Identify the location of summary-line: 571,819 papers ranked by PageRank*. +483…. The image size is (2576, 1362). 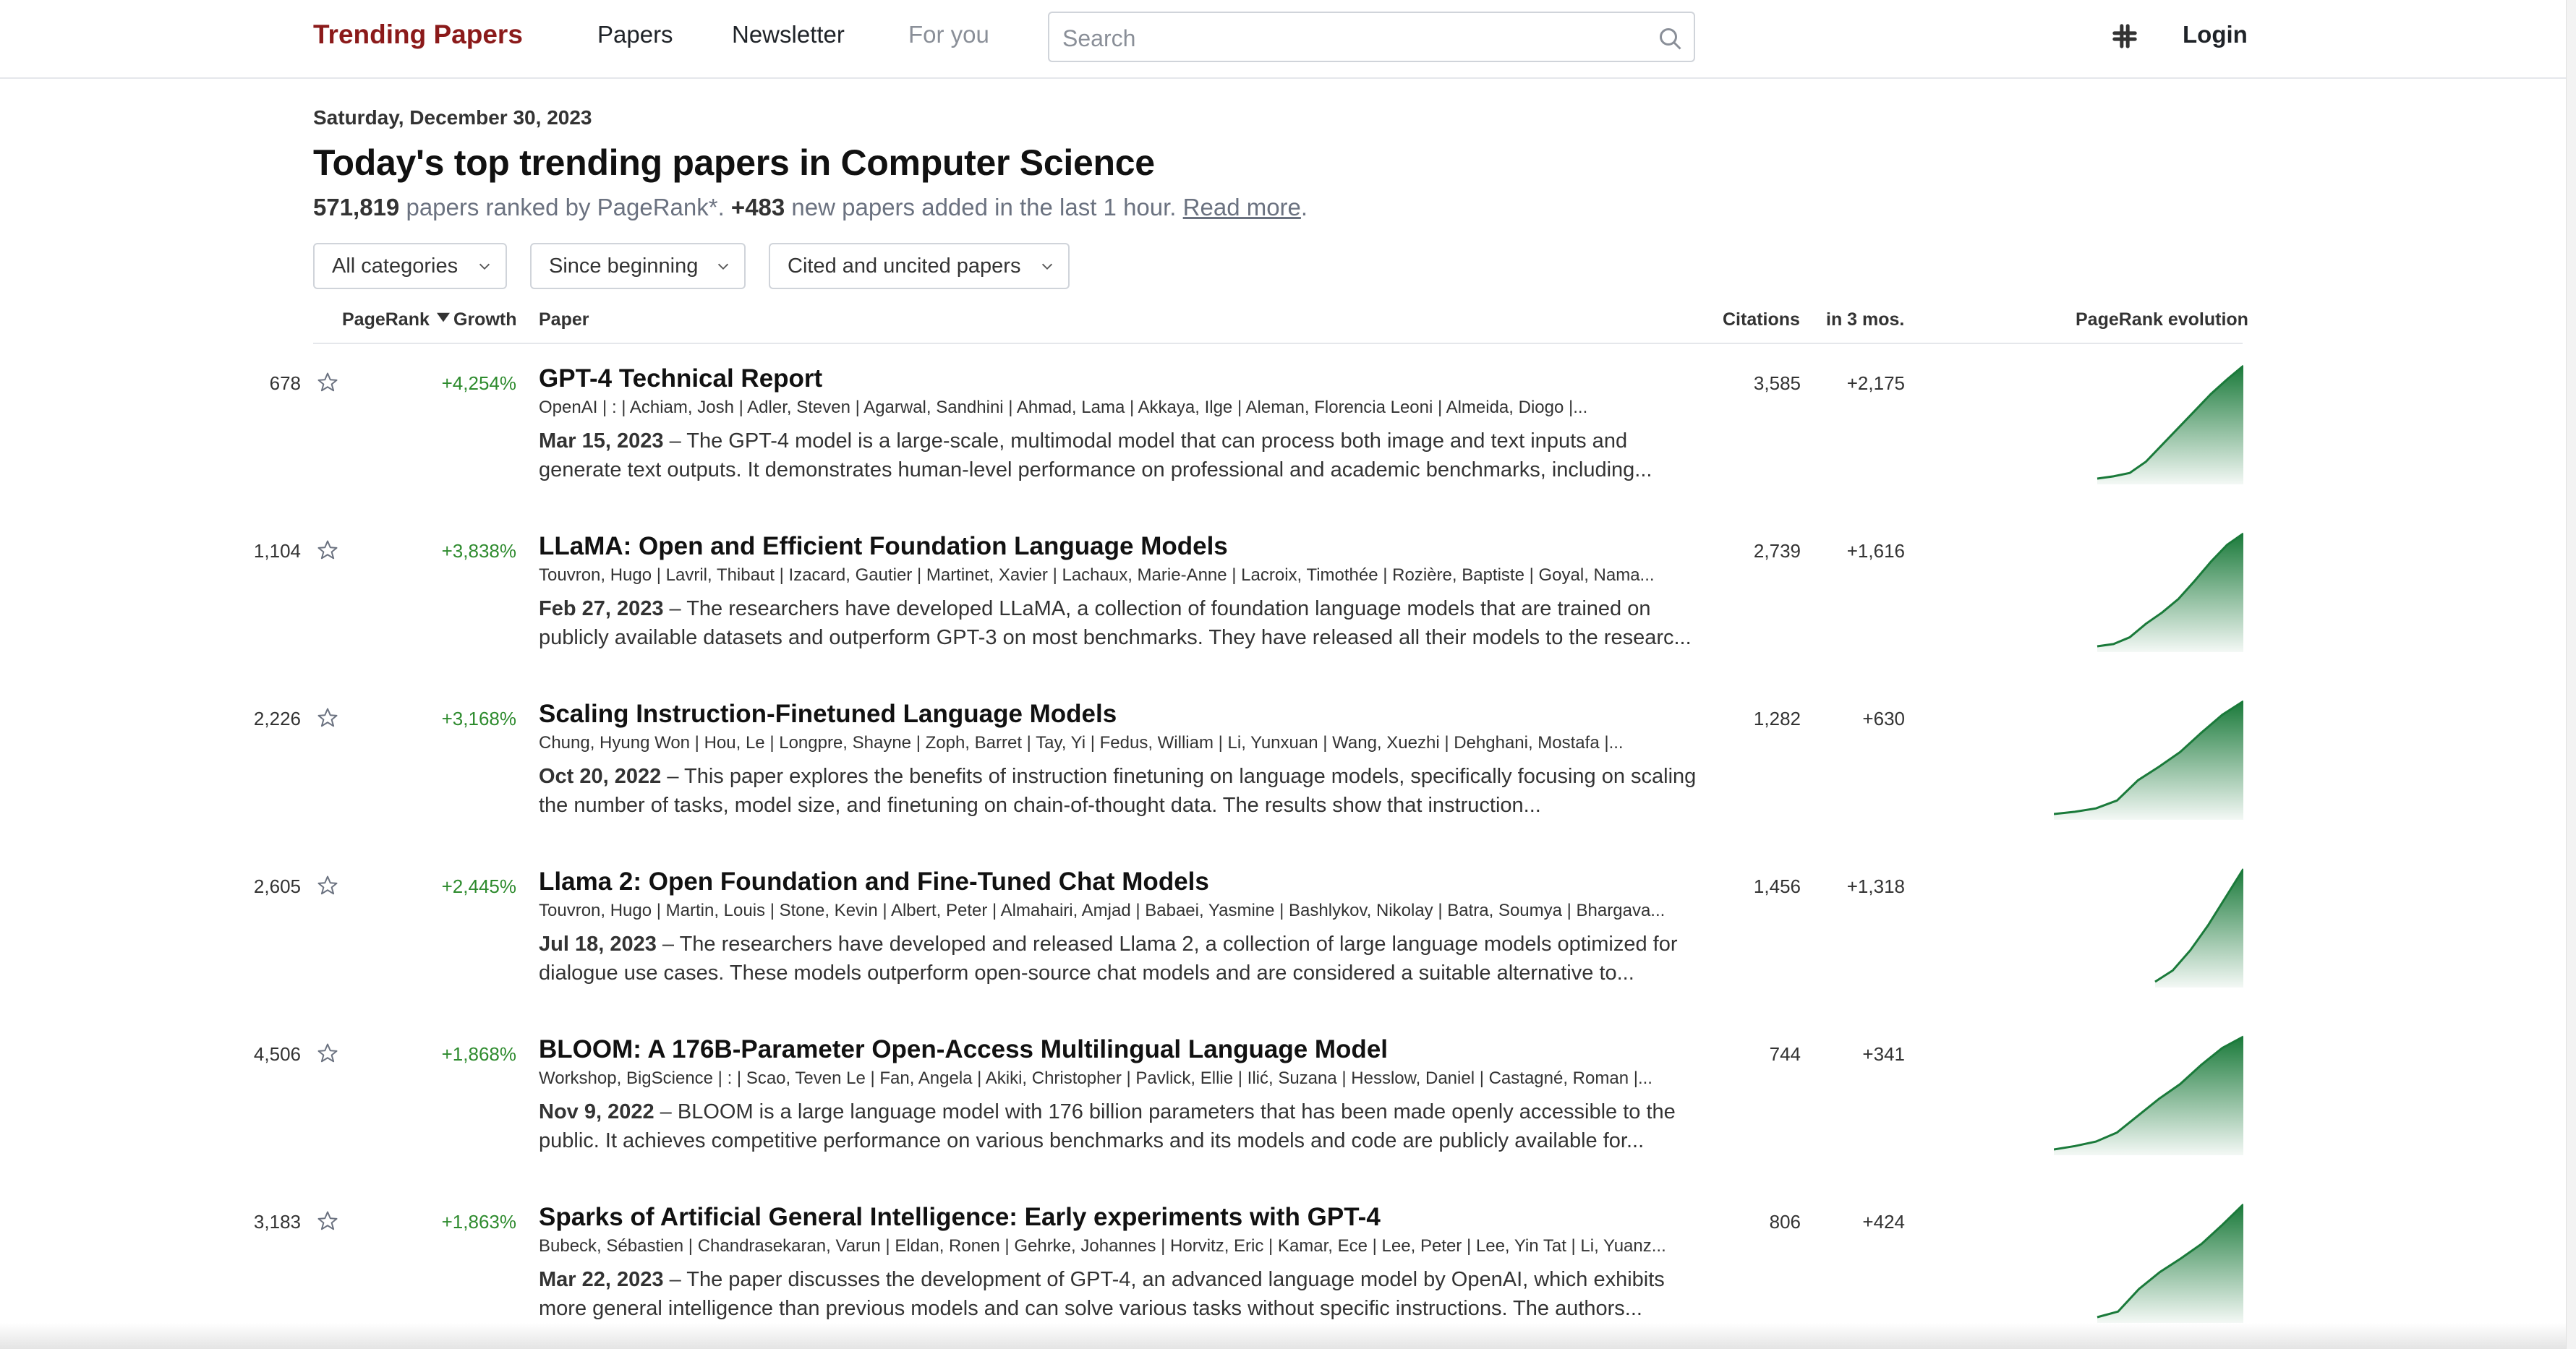
(810, 207).